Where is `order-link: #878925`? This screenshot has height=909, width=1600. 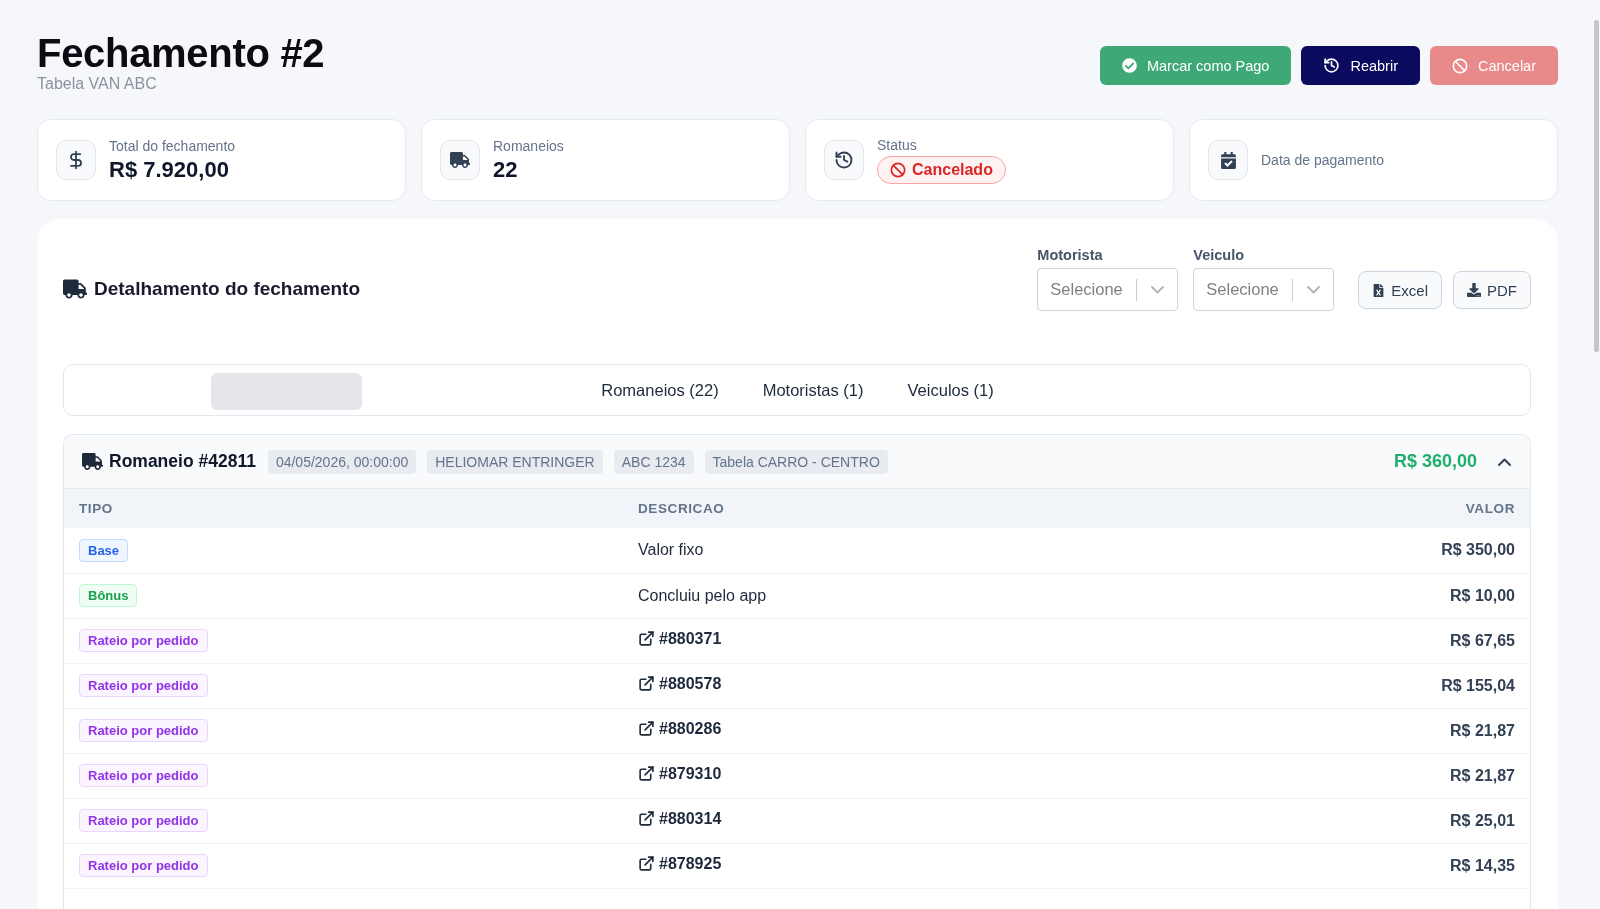 order-link: #878925 is located at coordinates (680, 863).